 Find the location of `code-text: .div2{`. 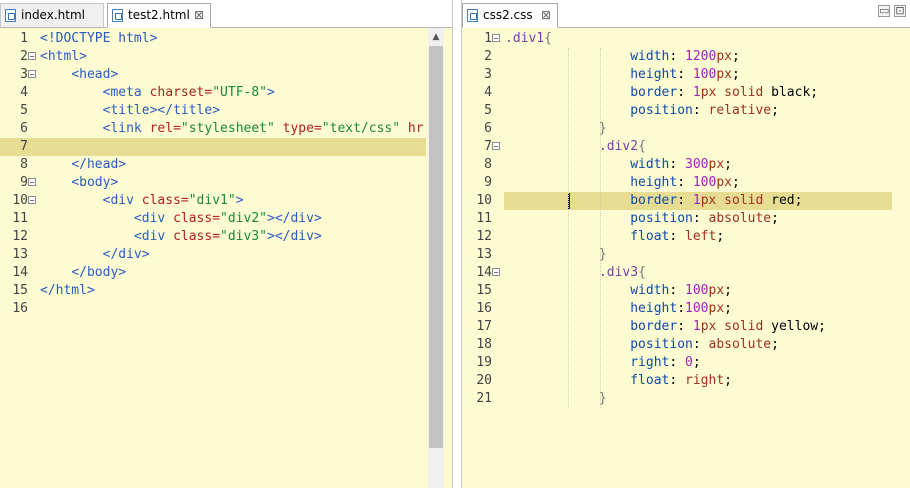

code-text: .div2{ is located at coordinates (575, 147).